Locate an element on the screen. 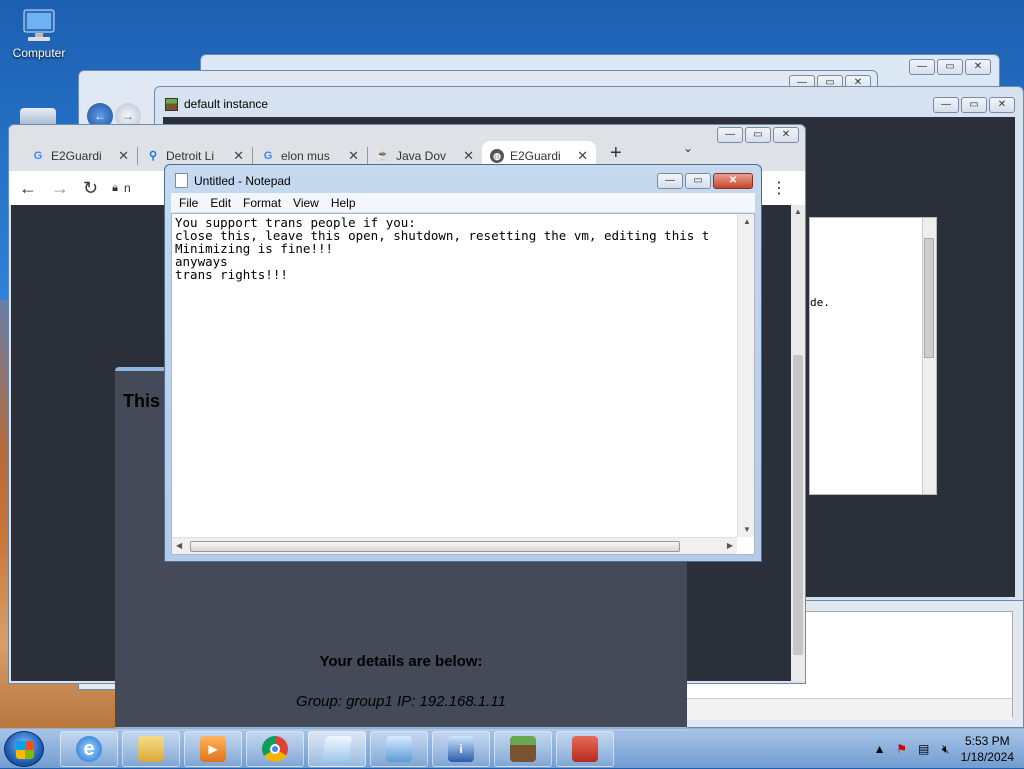  minecraft-window-controls: — ▭ ✕ is located at coordinates (974, 105).